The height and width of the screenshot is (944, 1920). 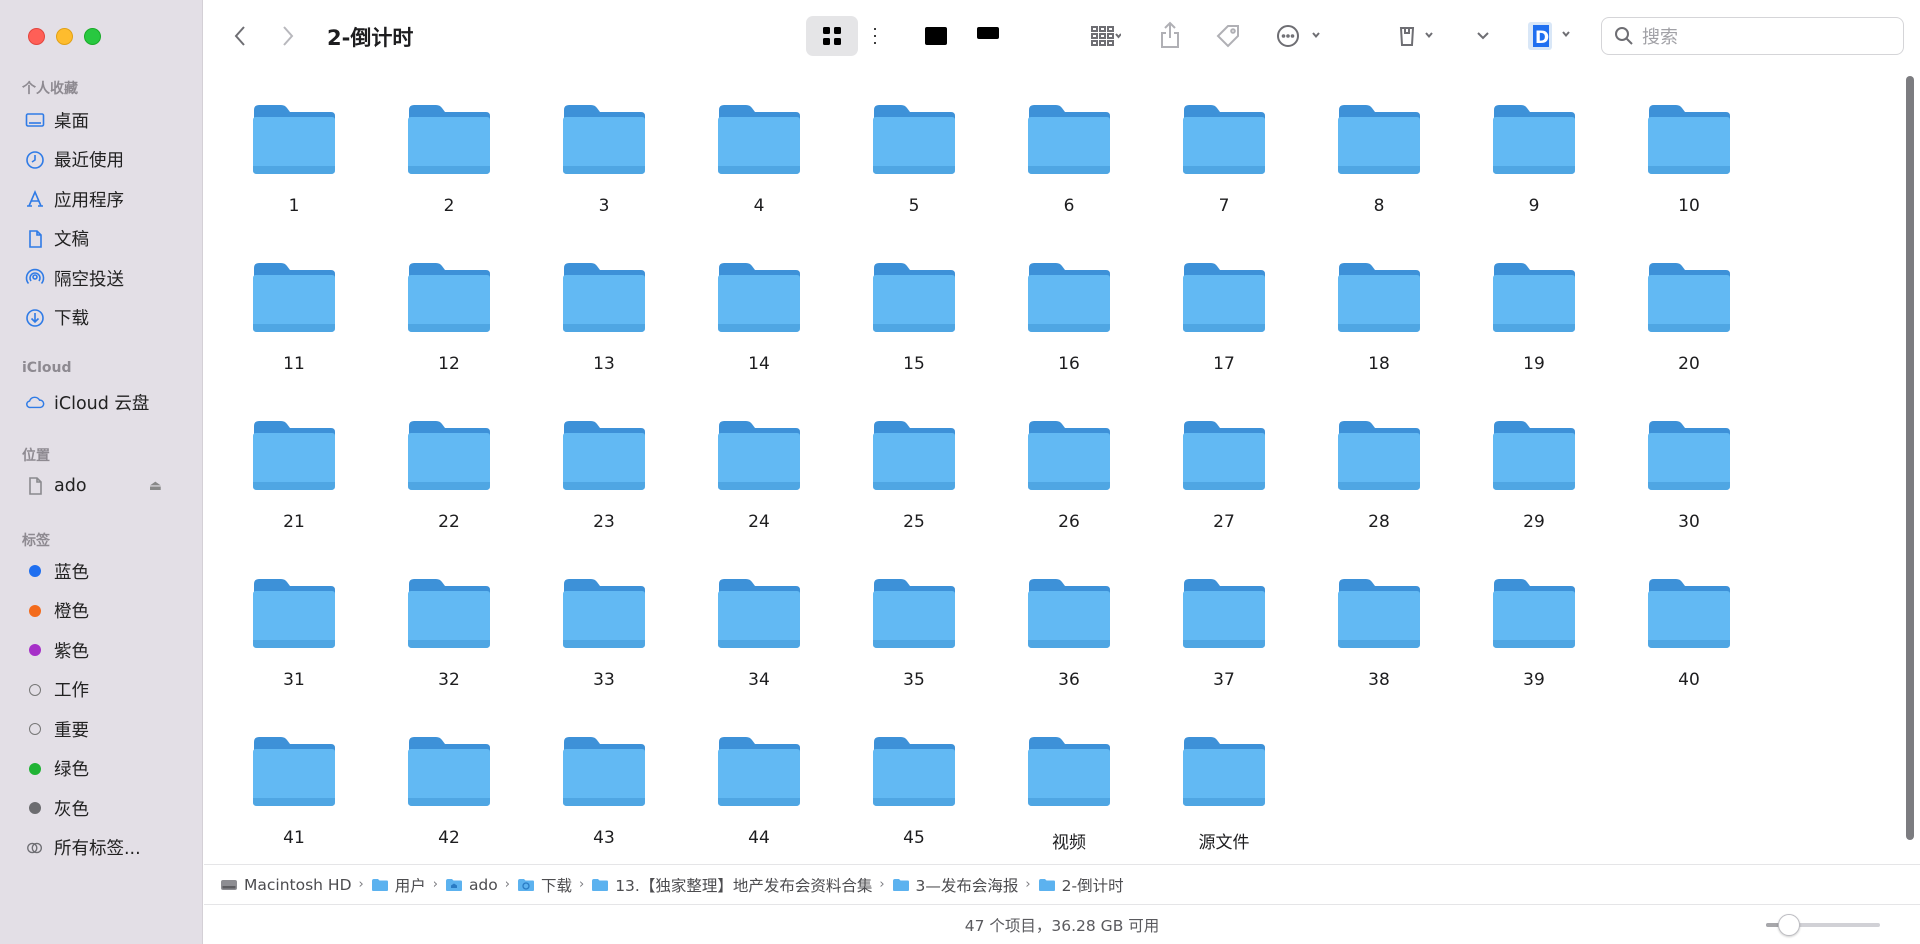 I want to click on folder-item: 27, so click(x=1224, y=463).